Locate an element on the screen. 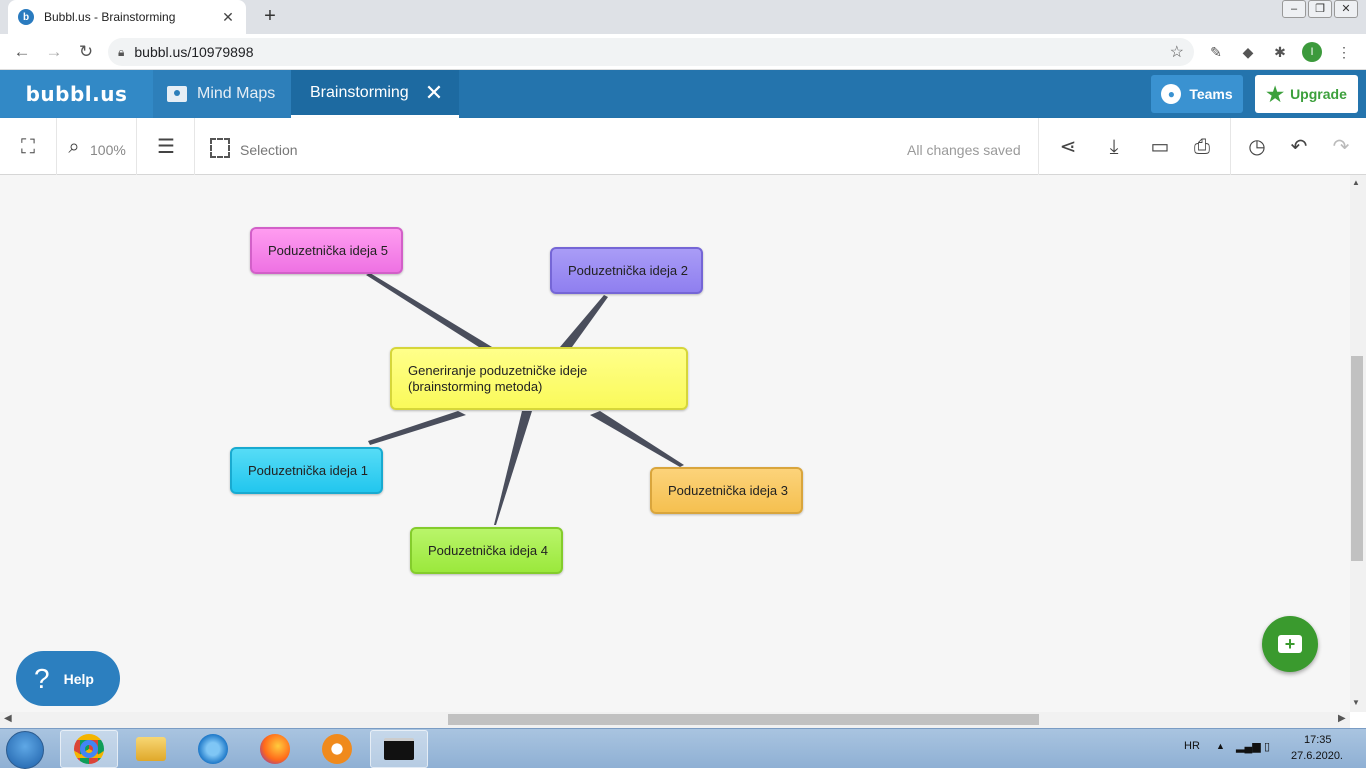  fit-screen-icon: ⛶ is located at coordinates (28, 147).